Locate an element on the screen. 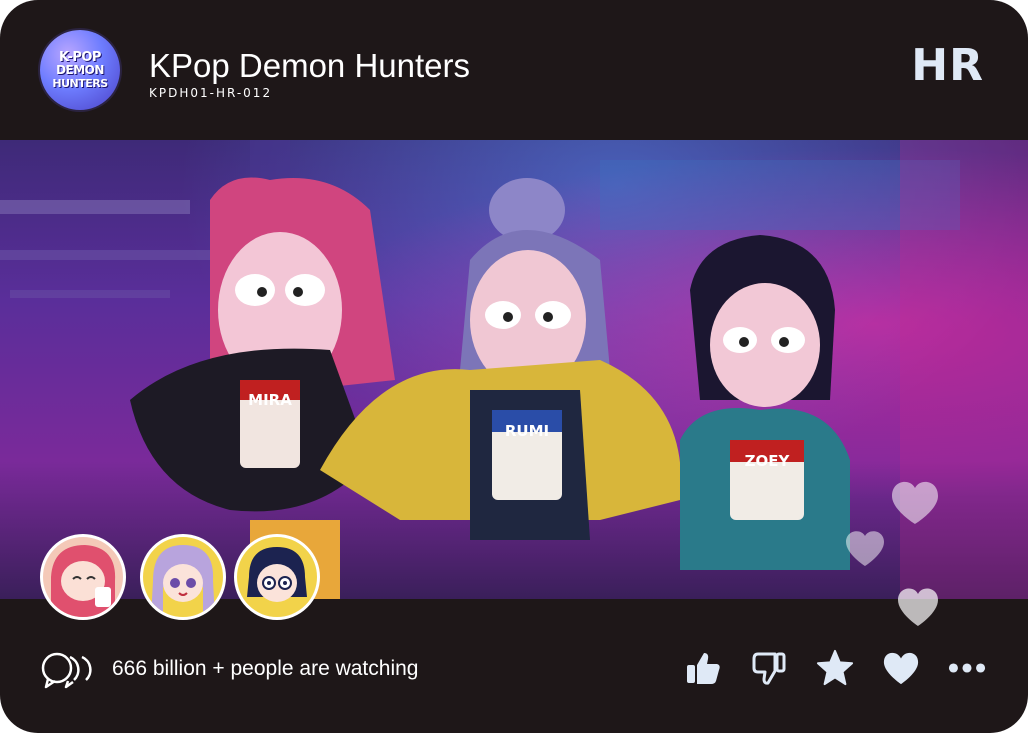 This screenshot has height=733, width=1028. logo-line-2: DEMON is located at coordinates (80, 69).